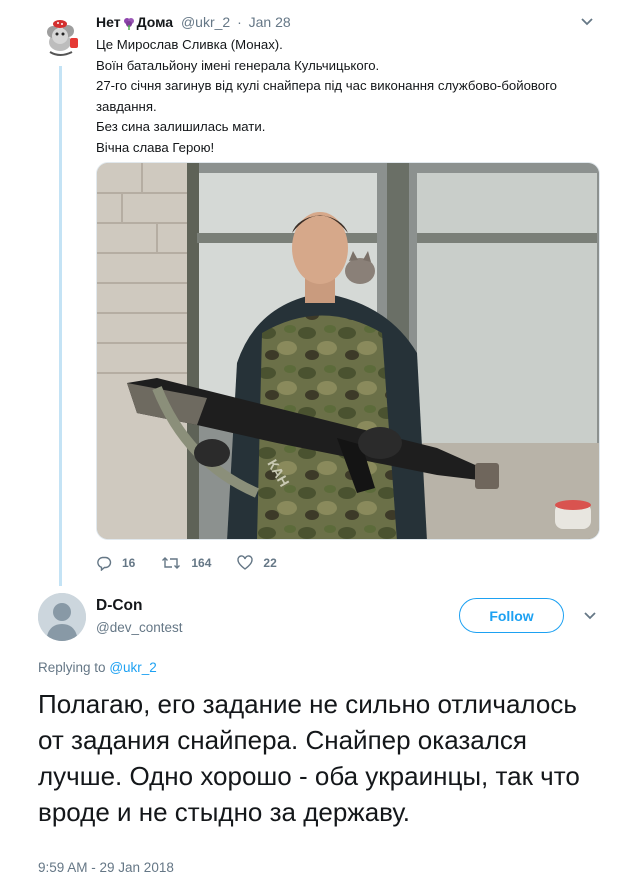  What do you see at coordinates (181, 126) in the screenshot?
I see `tweet-text-line: Без сина залишилась мати.` at bounding box center [181, 126].